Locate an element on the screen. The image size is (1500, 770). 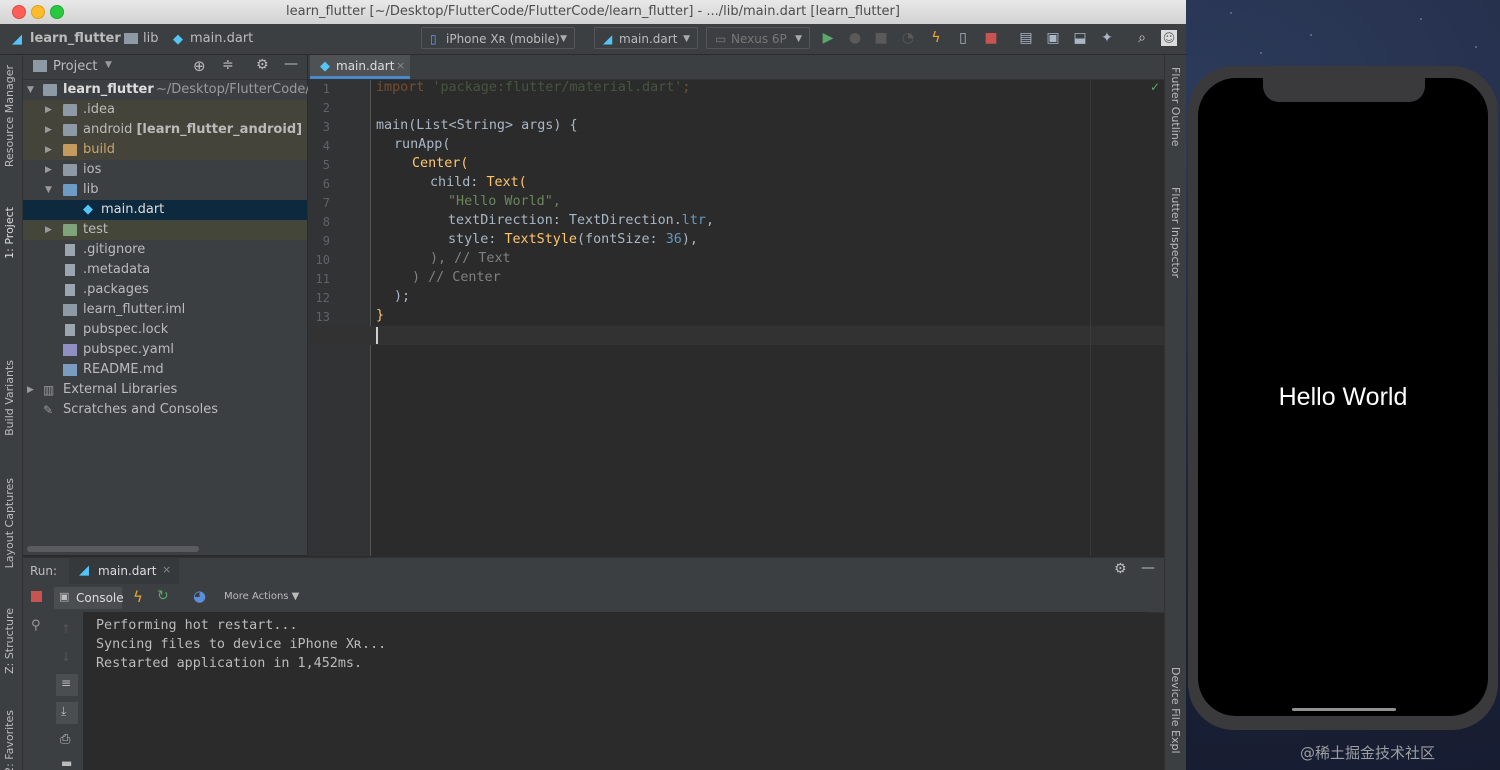
more-actions-label: More Actions is located at coordinates (256, 596).